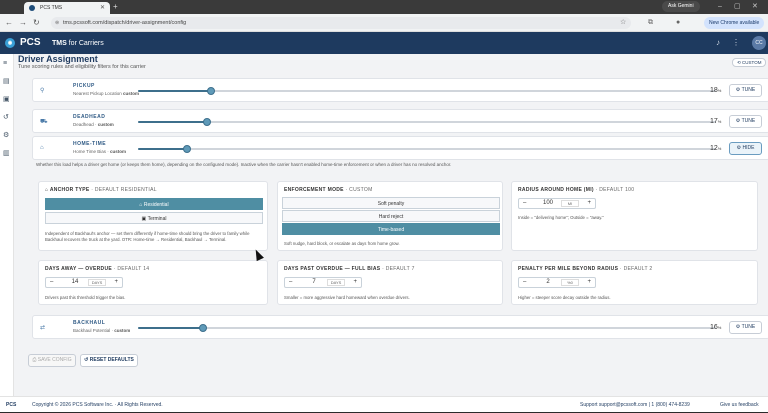 The height and width of the screenshot is (413, 768). Describe the element at coordinates (57, 23) in the screenshot. I see `site-info-icon: ⊜` at that location.